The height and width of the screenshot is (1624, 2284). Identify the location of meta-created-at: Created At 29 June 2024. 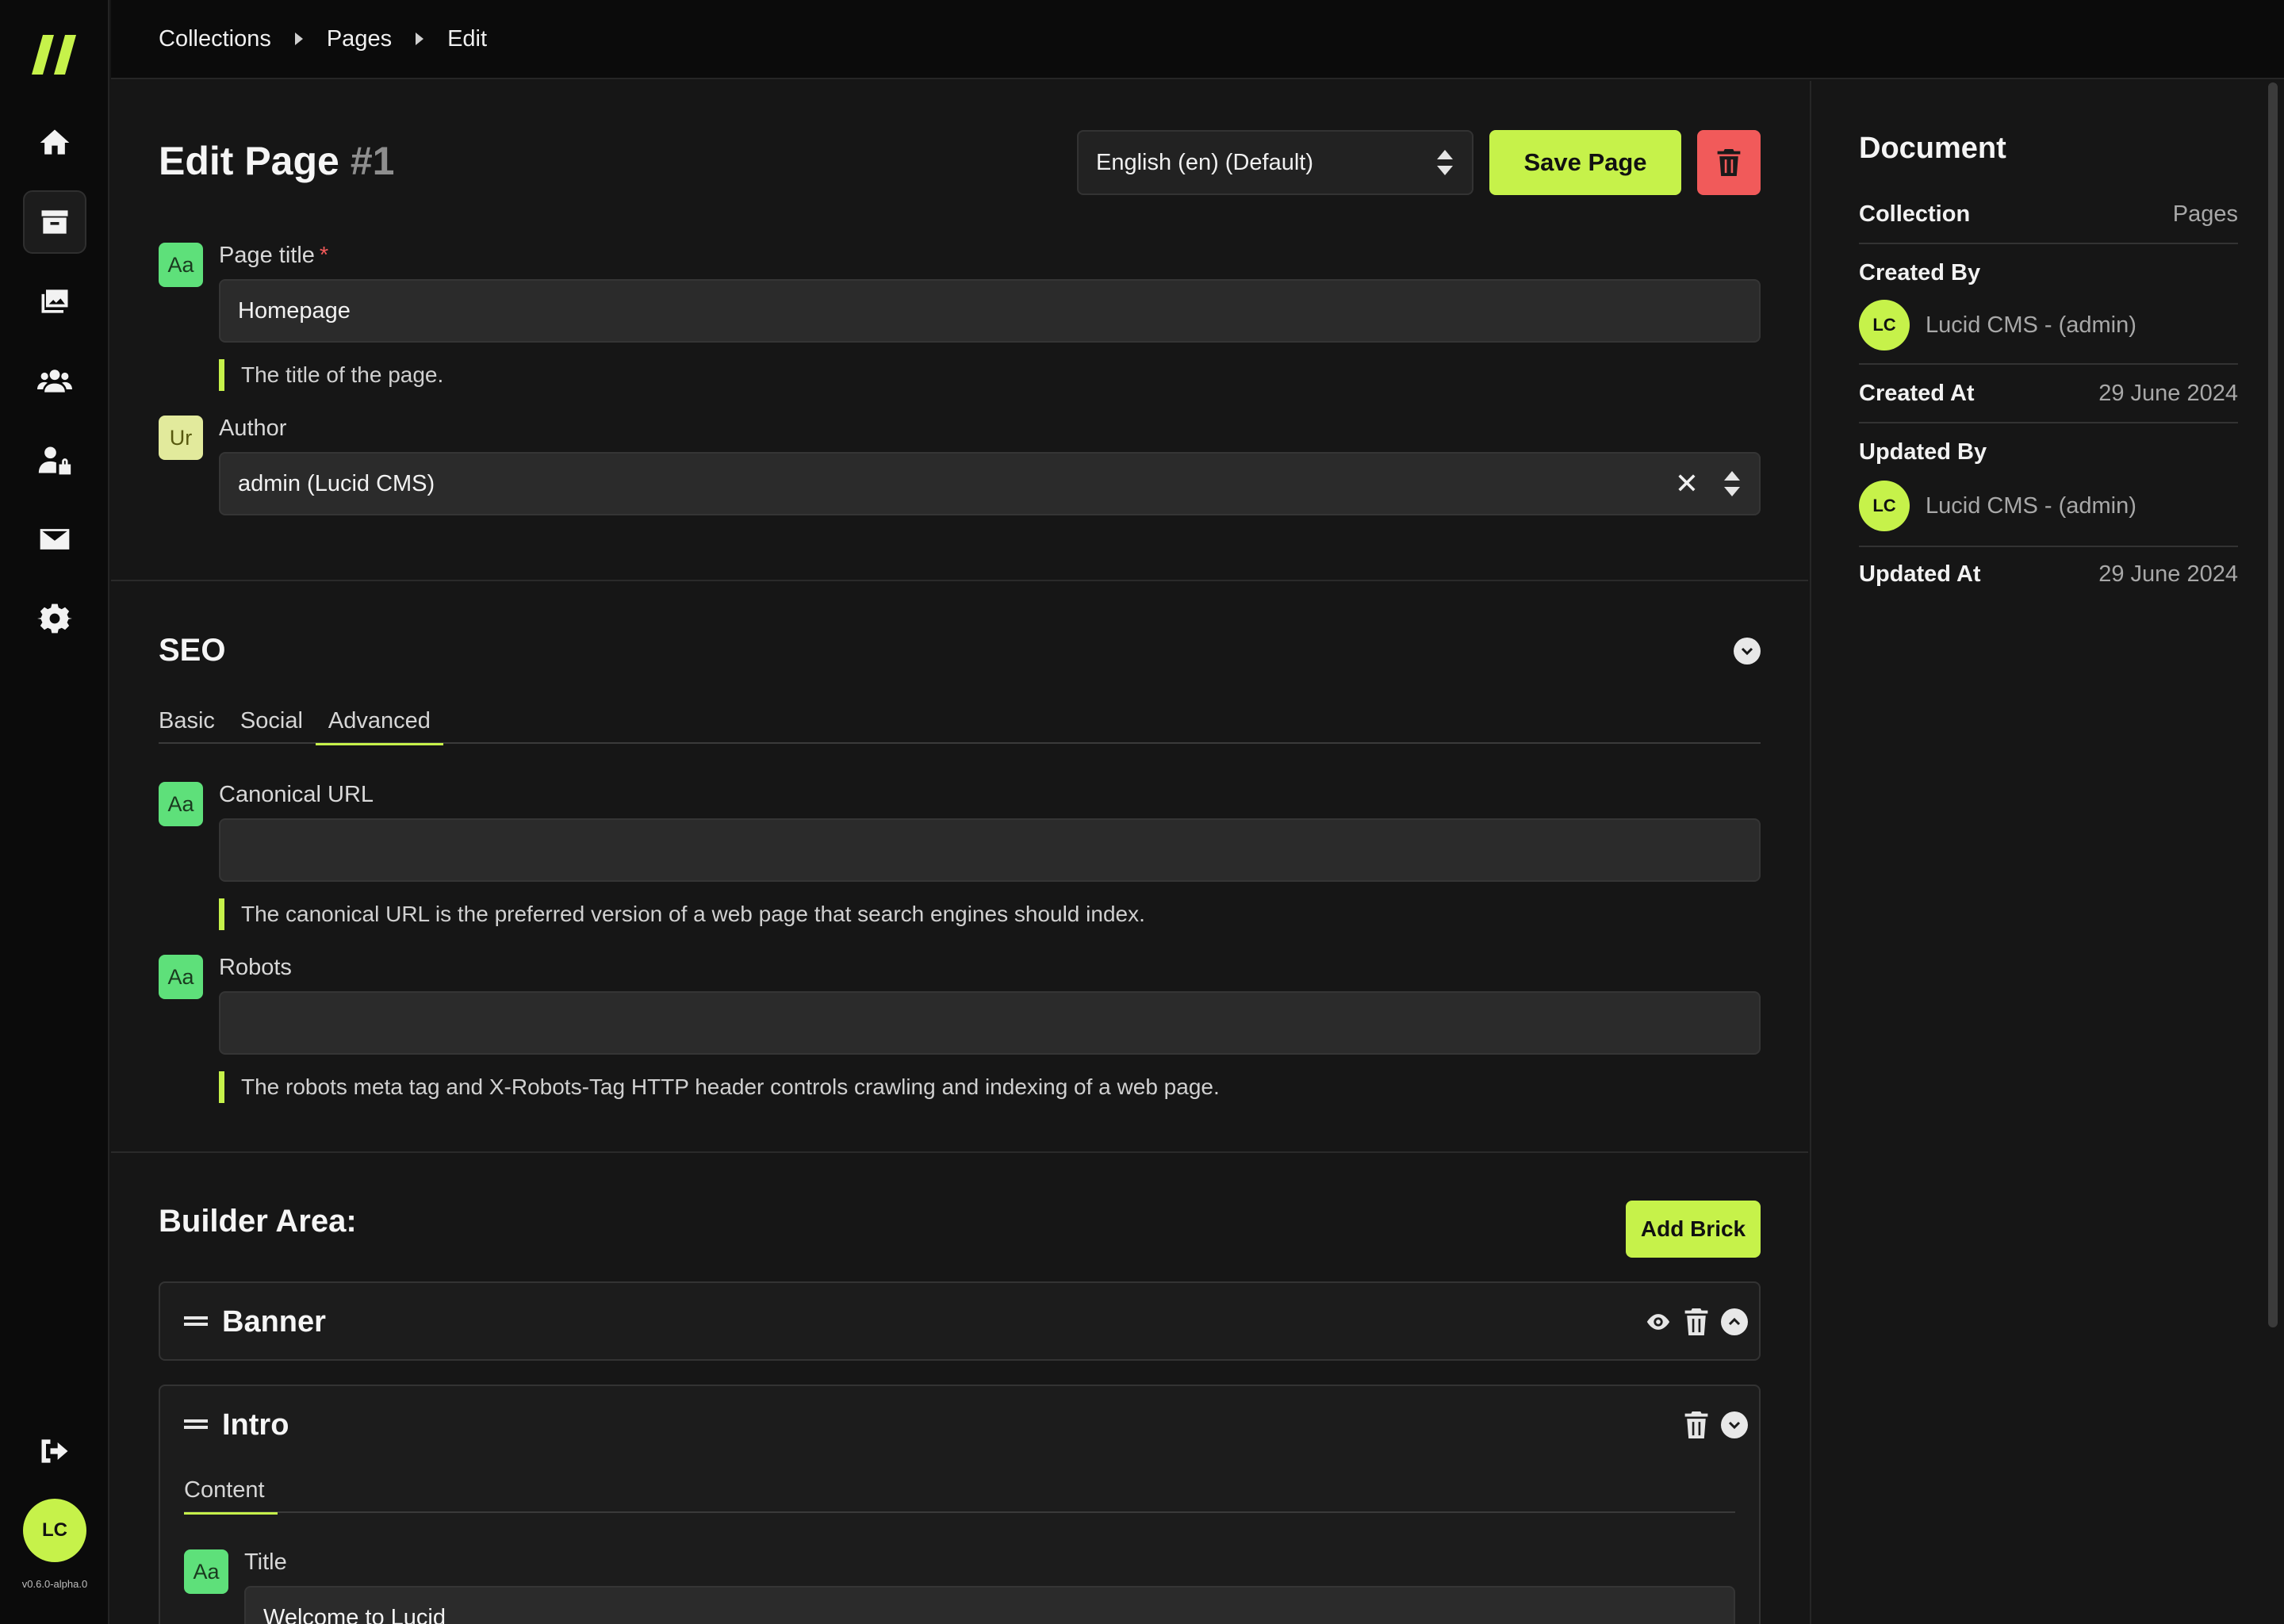
(2048, 398).